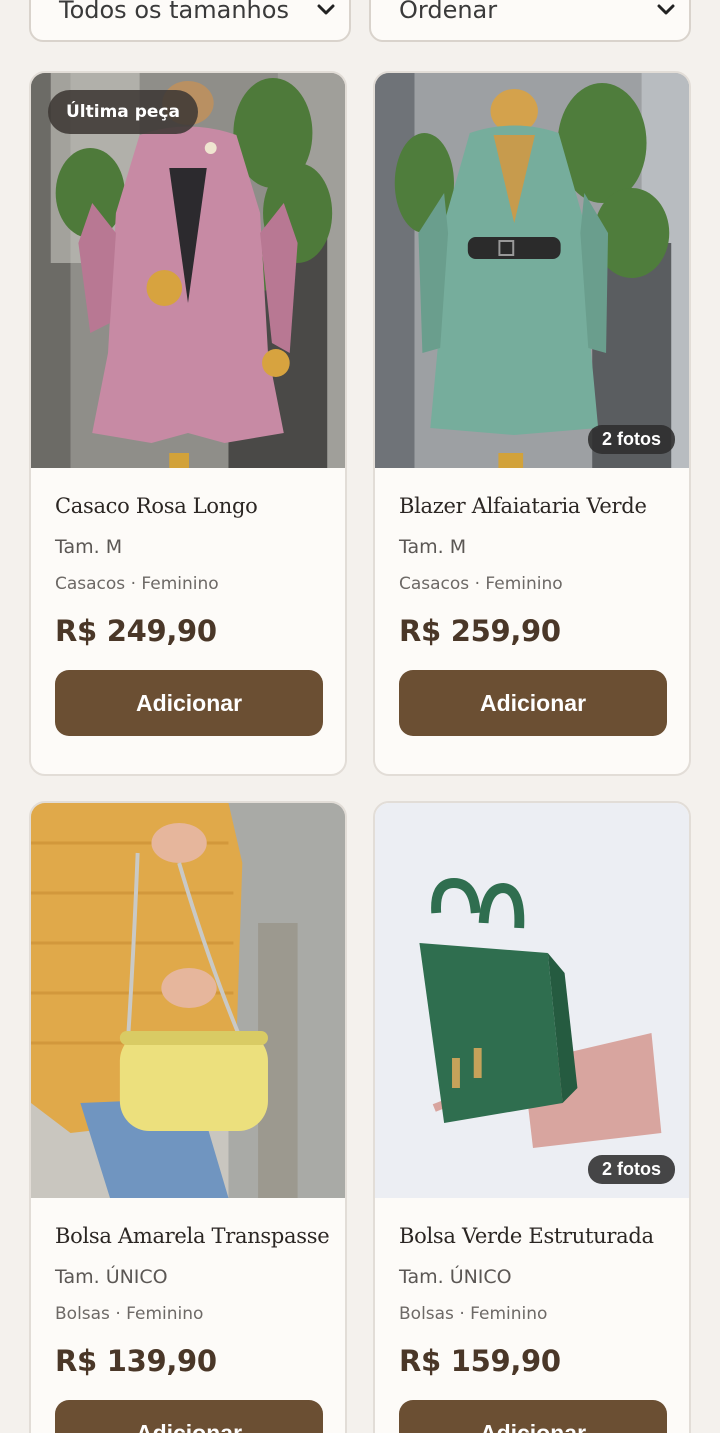 This screenshot has height=1433, width=720. Describe the element at coordinates (136, 1361) in the screenshot. I see `product-price: R$ 139,90` at that location.